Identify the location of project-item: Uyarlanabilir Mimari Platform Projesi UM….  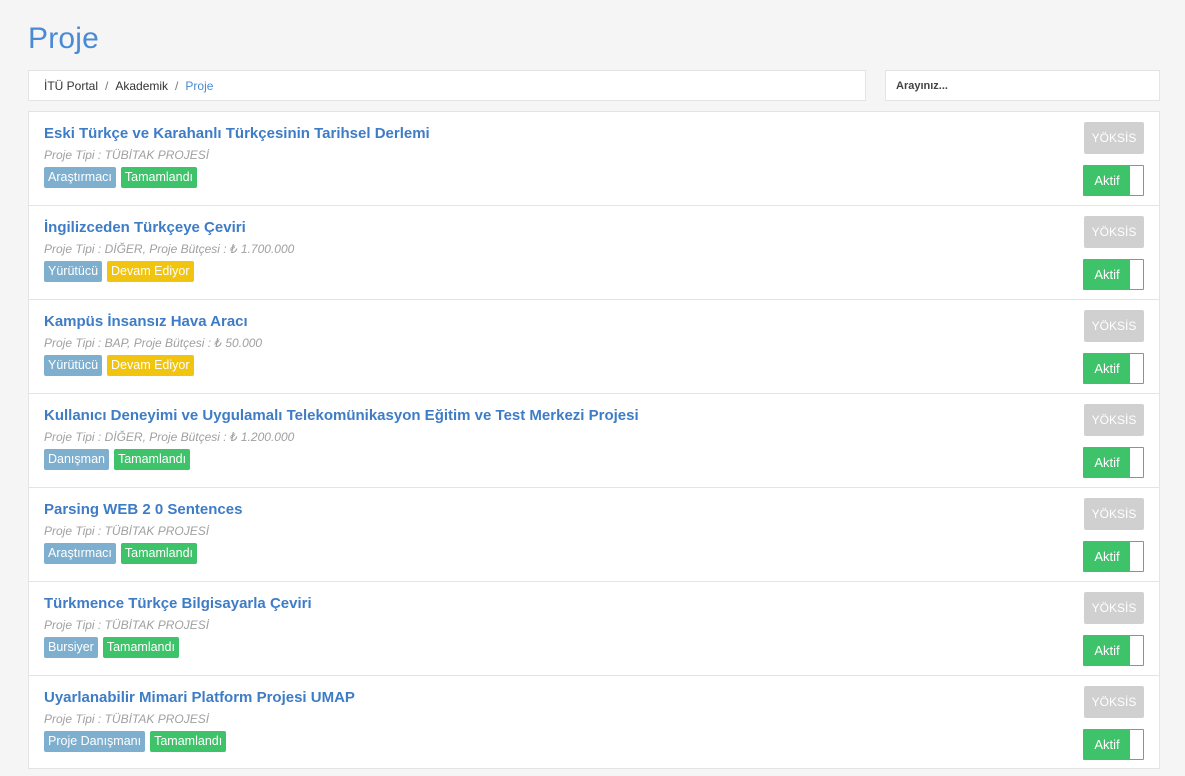
(594, 722).